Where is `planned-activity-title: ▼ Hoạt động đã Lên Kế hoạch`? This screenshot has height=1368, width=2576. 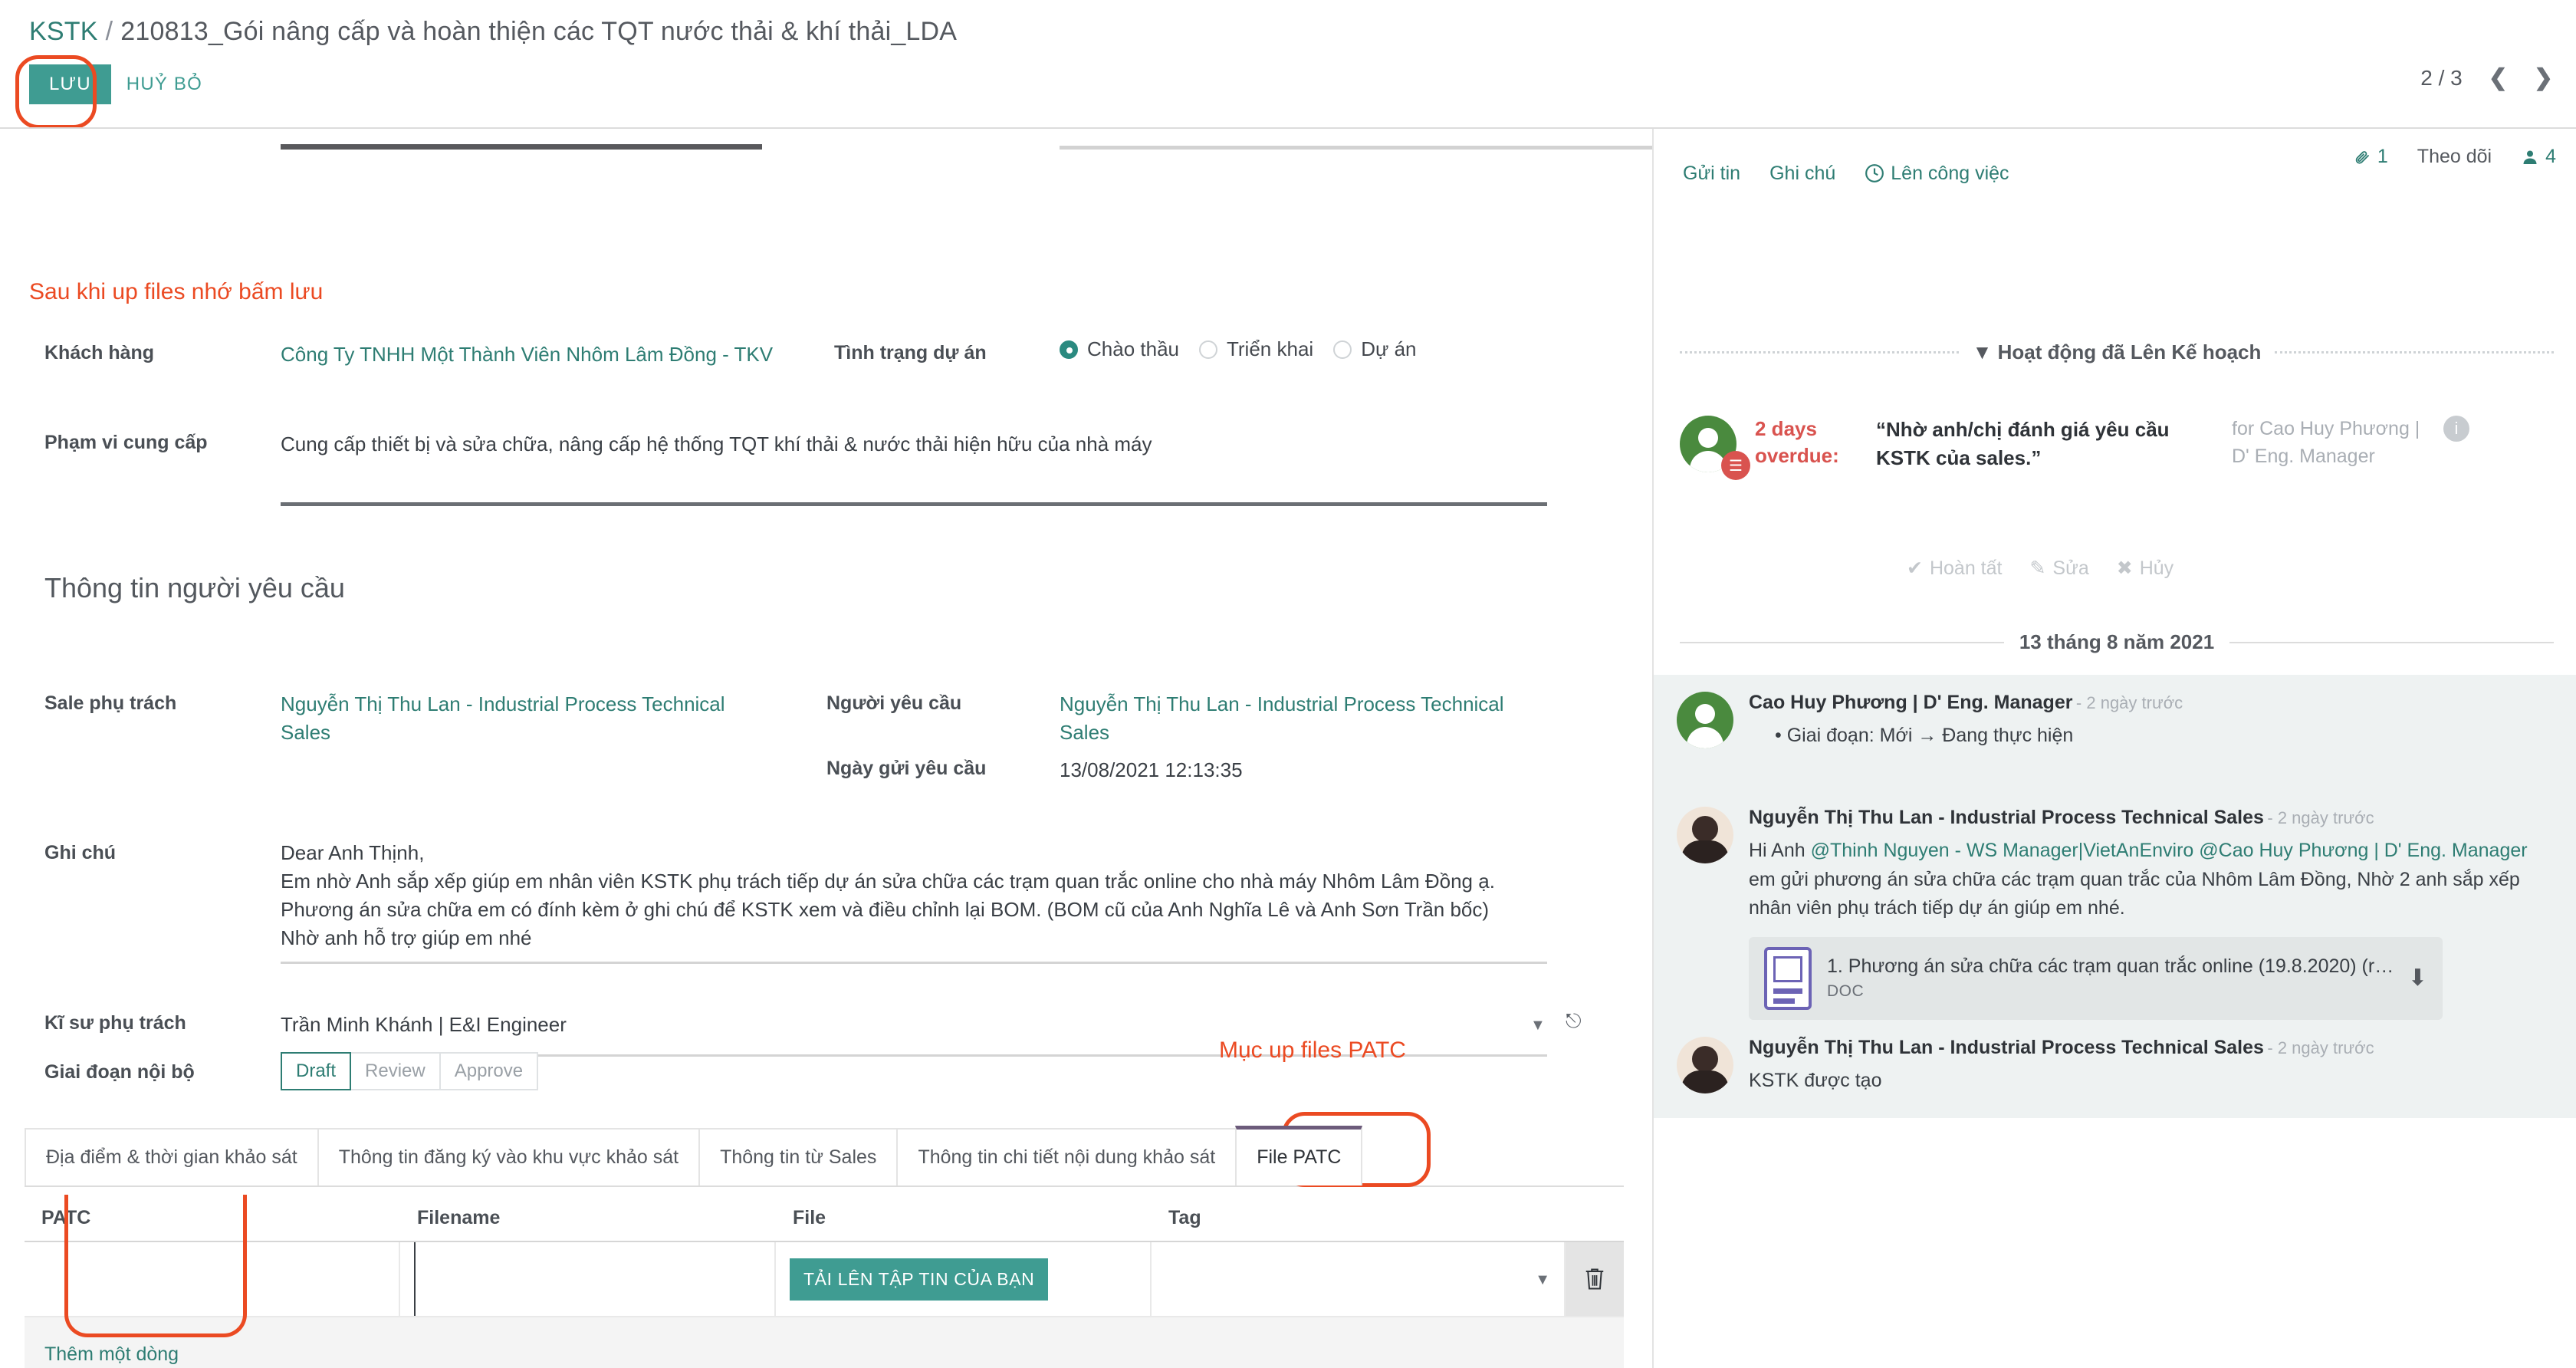
planned-activity-title: ▼ Hoạt động đã Lên Kế hoạch is located at coordinates (2117, 352).